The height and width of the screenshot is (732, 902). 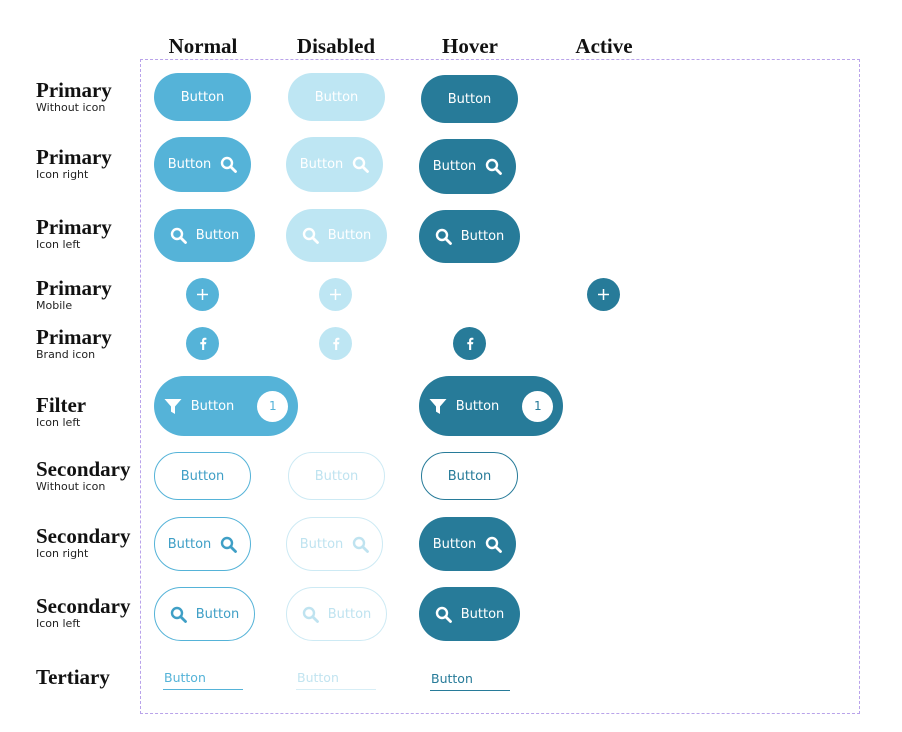 I want to click on primary-mobile-button-normal, so click(x=202, y=294).